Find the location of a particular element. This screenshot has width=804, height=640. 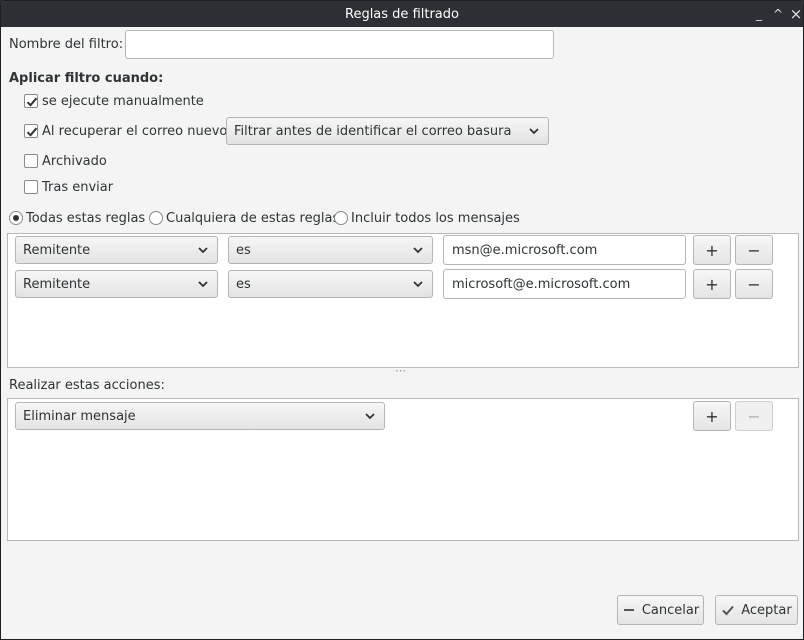

cancel-button: Cancelar is located at coordinates (660, 610).